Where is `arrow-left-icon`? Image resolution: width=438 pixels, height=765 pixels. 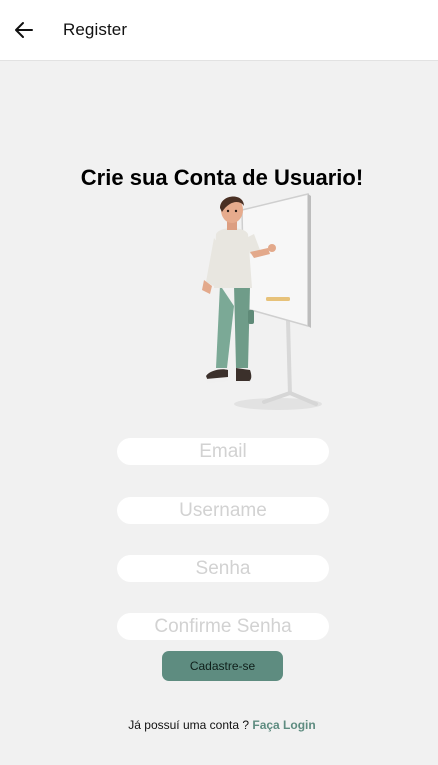 arrow-left-icon is located at coordinates (24, 30).